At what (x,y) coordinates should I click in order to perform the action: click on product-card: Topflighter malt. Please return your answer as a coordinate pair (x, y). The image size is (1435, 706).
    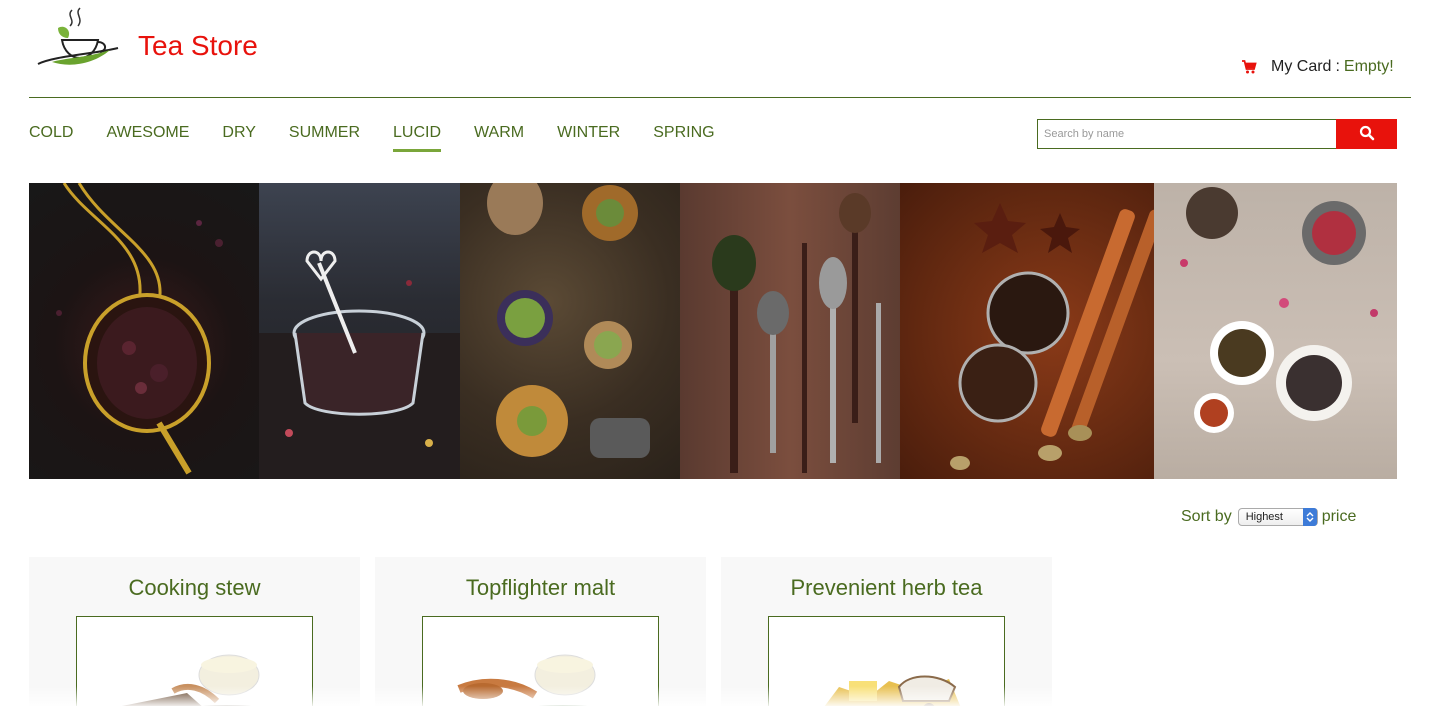
    Looking at the image, I should click on (540, 631).